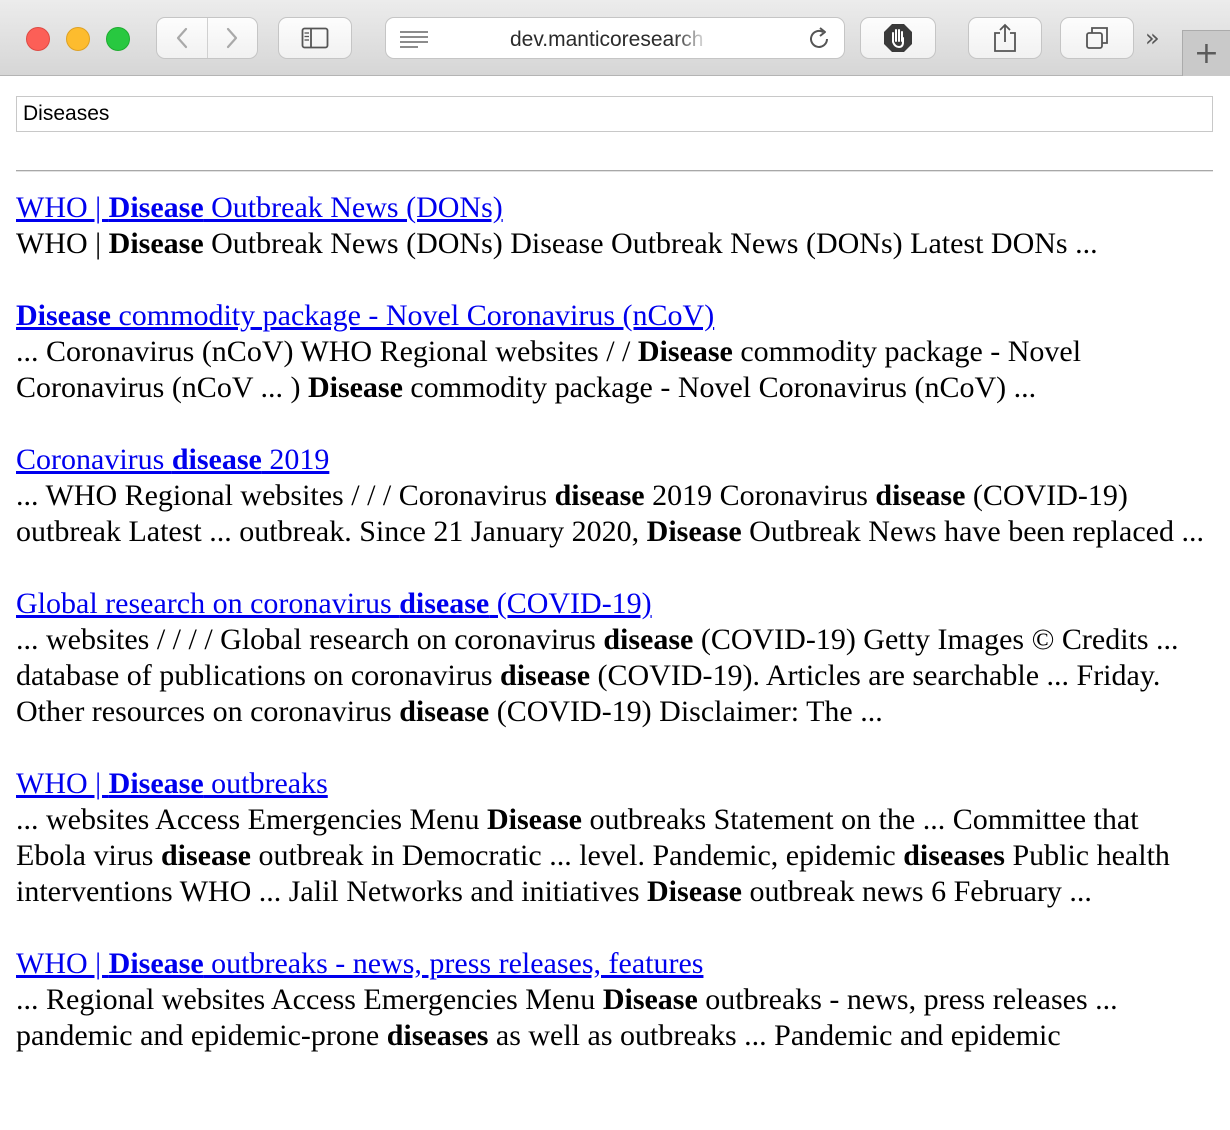 The width and height of the screenshot is (1230, 1130). I want to click on navigation-buttons, so click(207, 38).